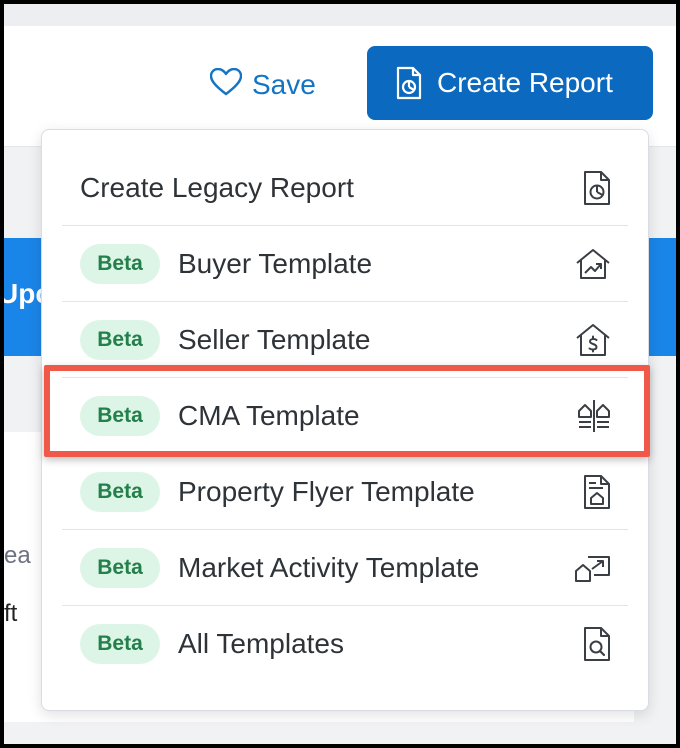 The height and width of the screenshot is (748, 680). Describe the element at coordinates (261, 643) in the screenshot. I see `menu-item-label: All Templates` at that location.